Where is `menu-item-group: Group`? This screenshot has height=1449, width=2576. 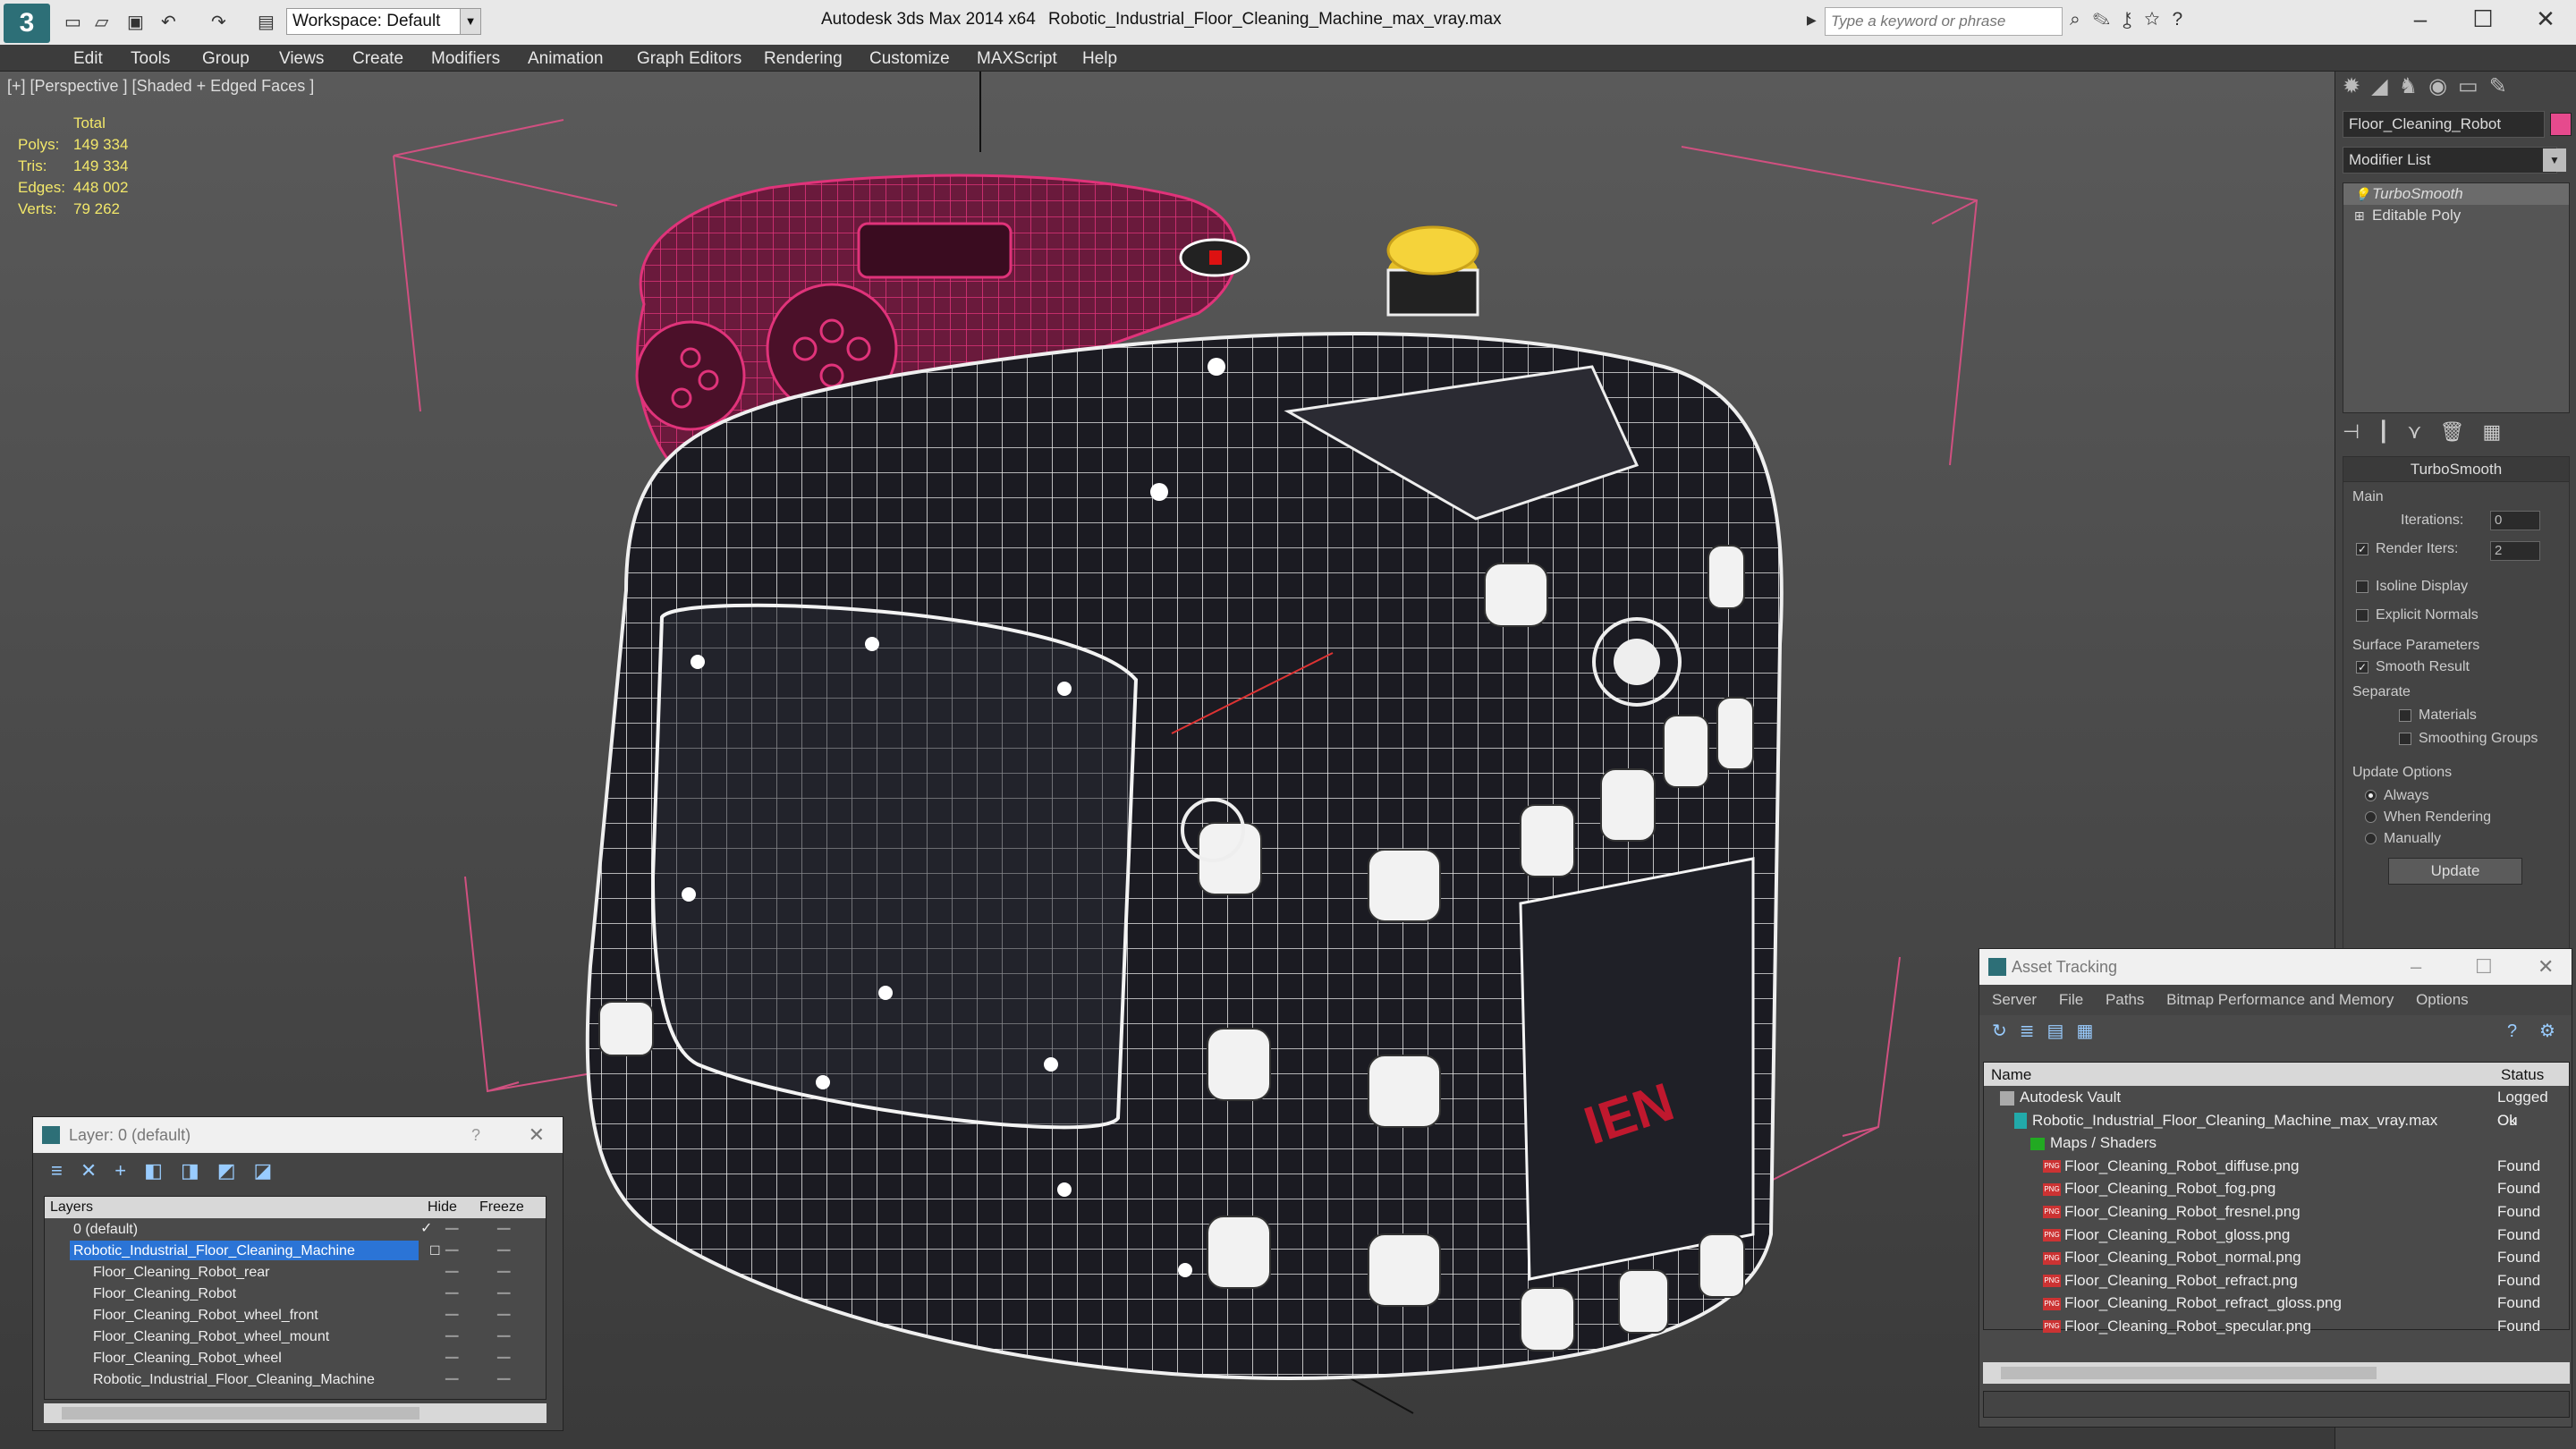 menu-item-group: Group is located at coordinates (226, 59).